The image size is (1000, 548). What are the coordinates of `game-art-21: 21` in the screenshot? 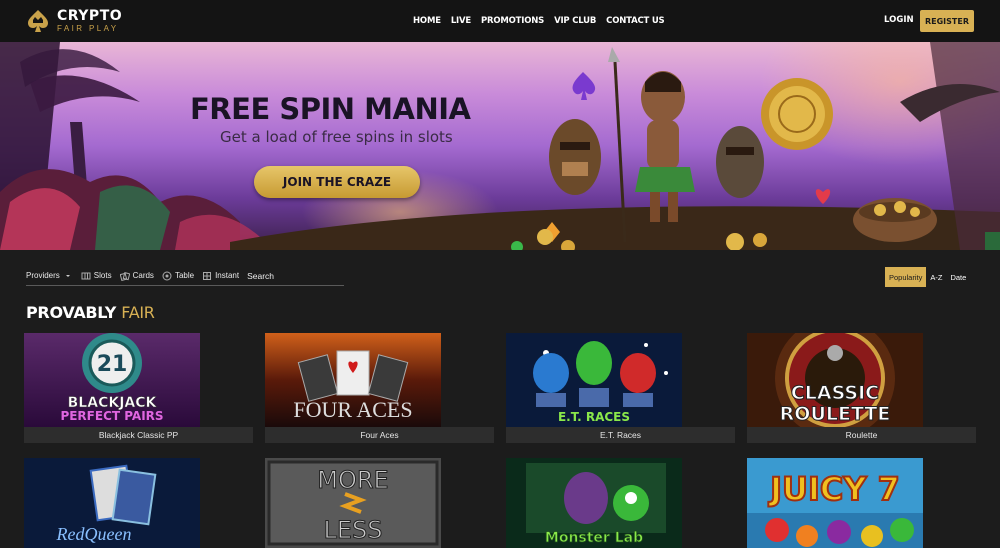 It's located at (112, 364).